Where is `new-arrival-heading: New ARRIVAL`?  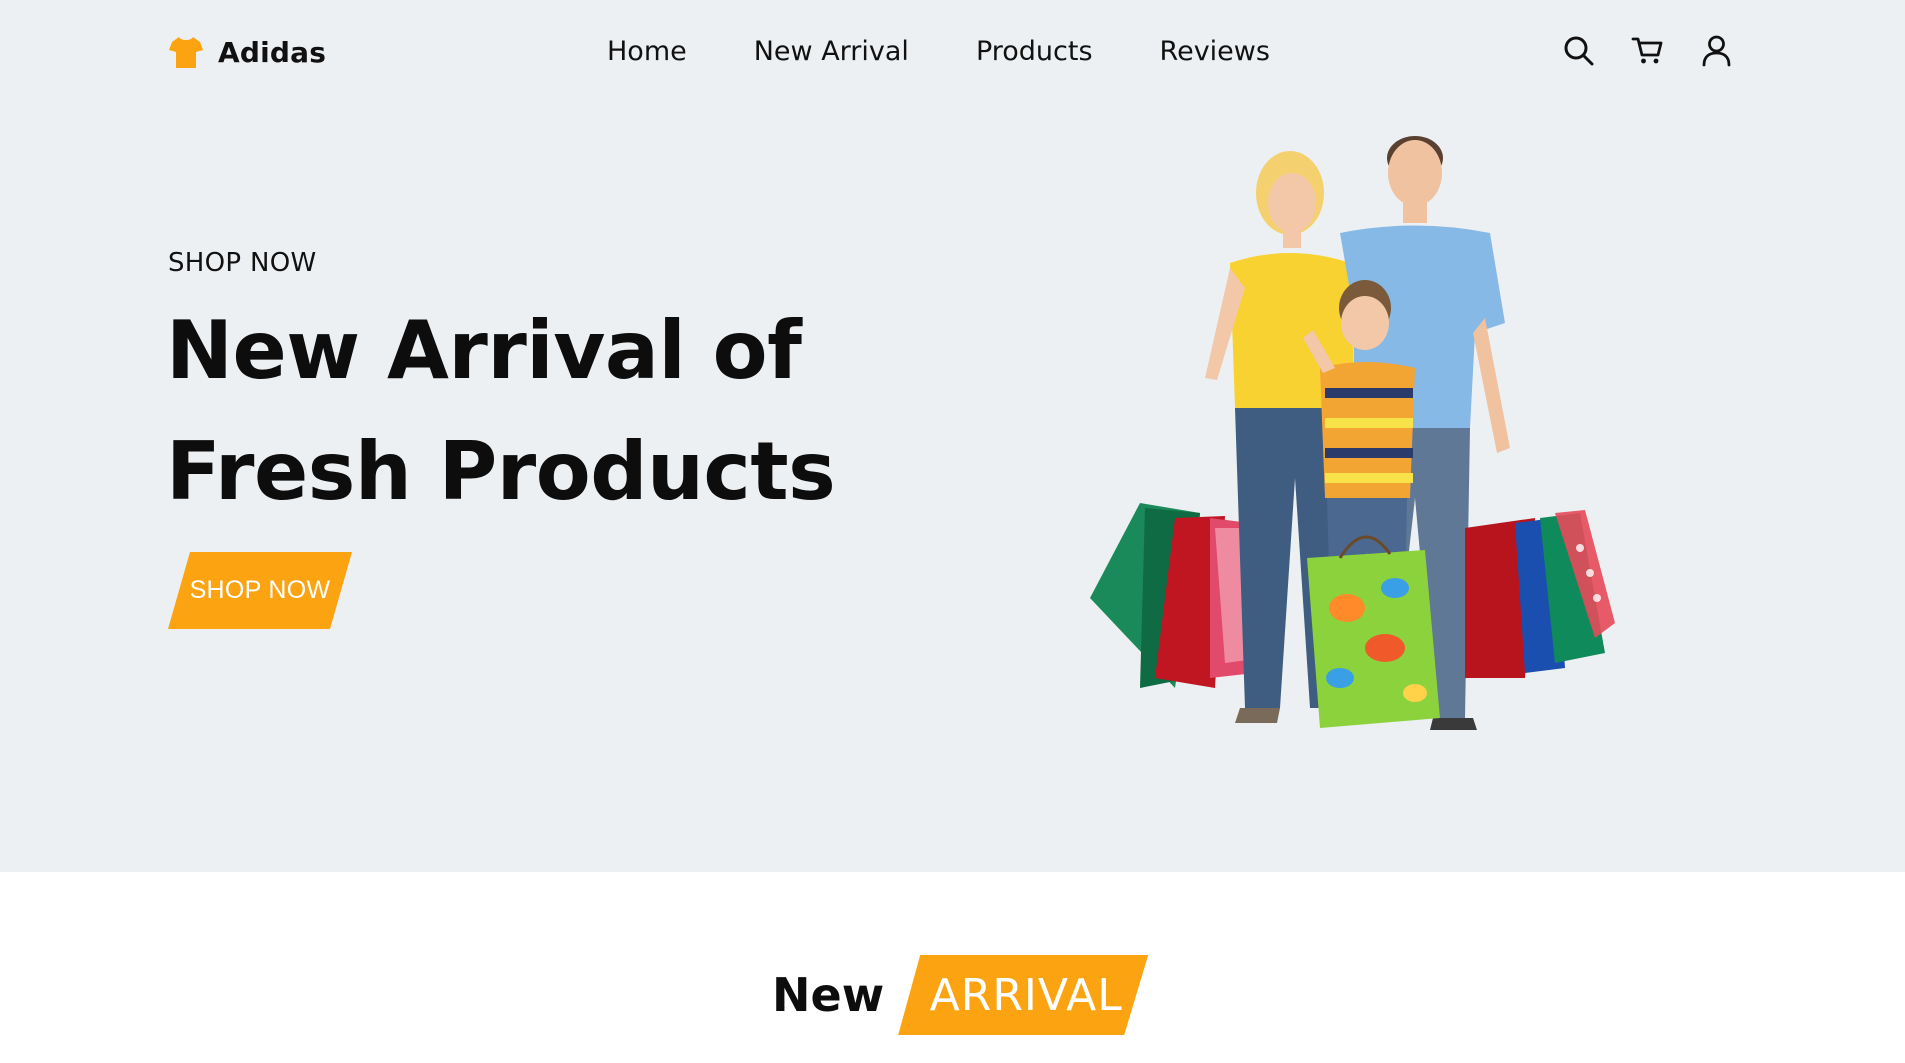
new-arrival-heading: New ARRIVAL is located at coordinates (960, 995).